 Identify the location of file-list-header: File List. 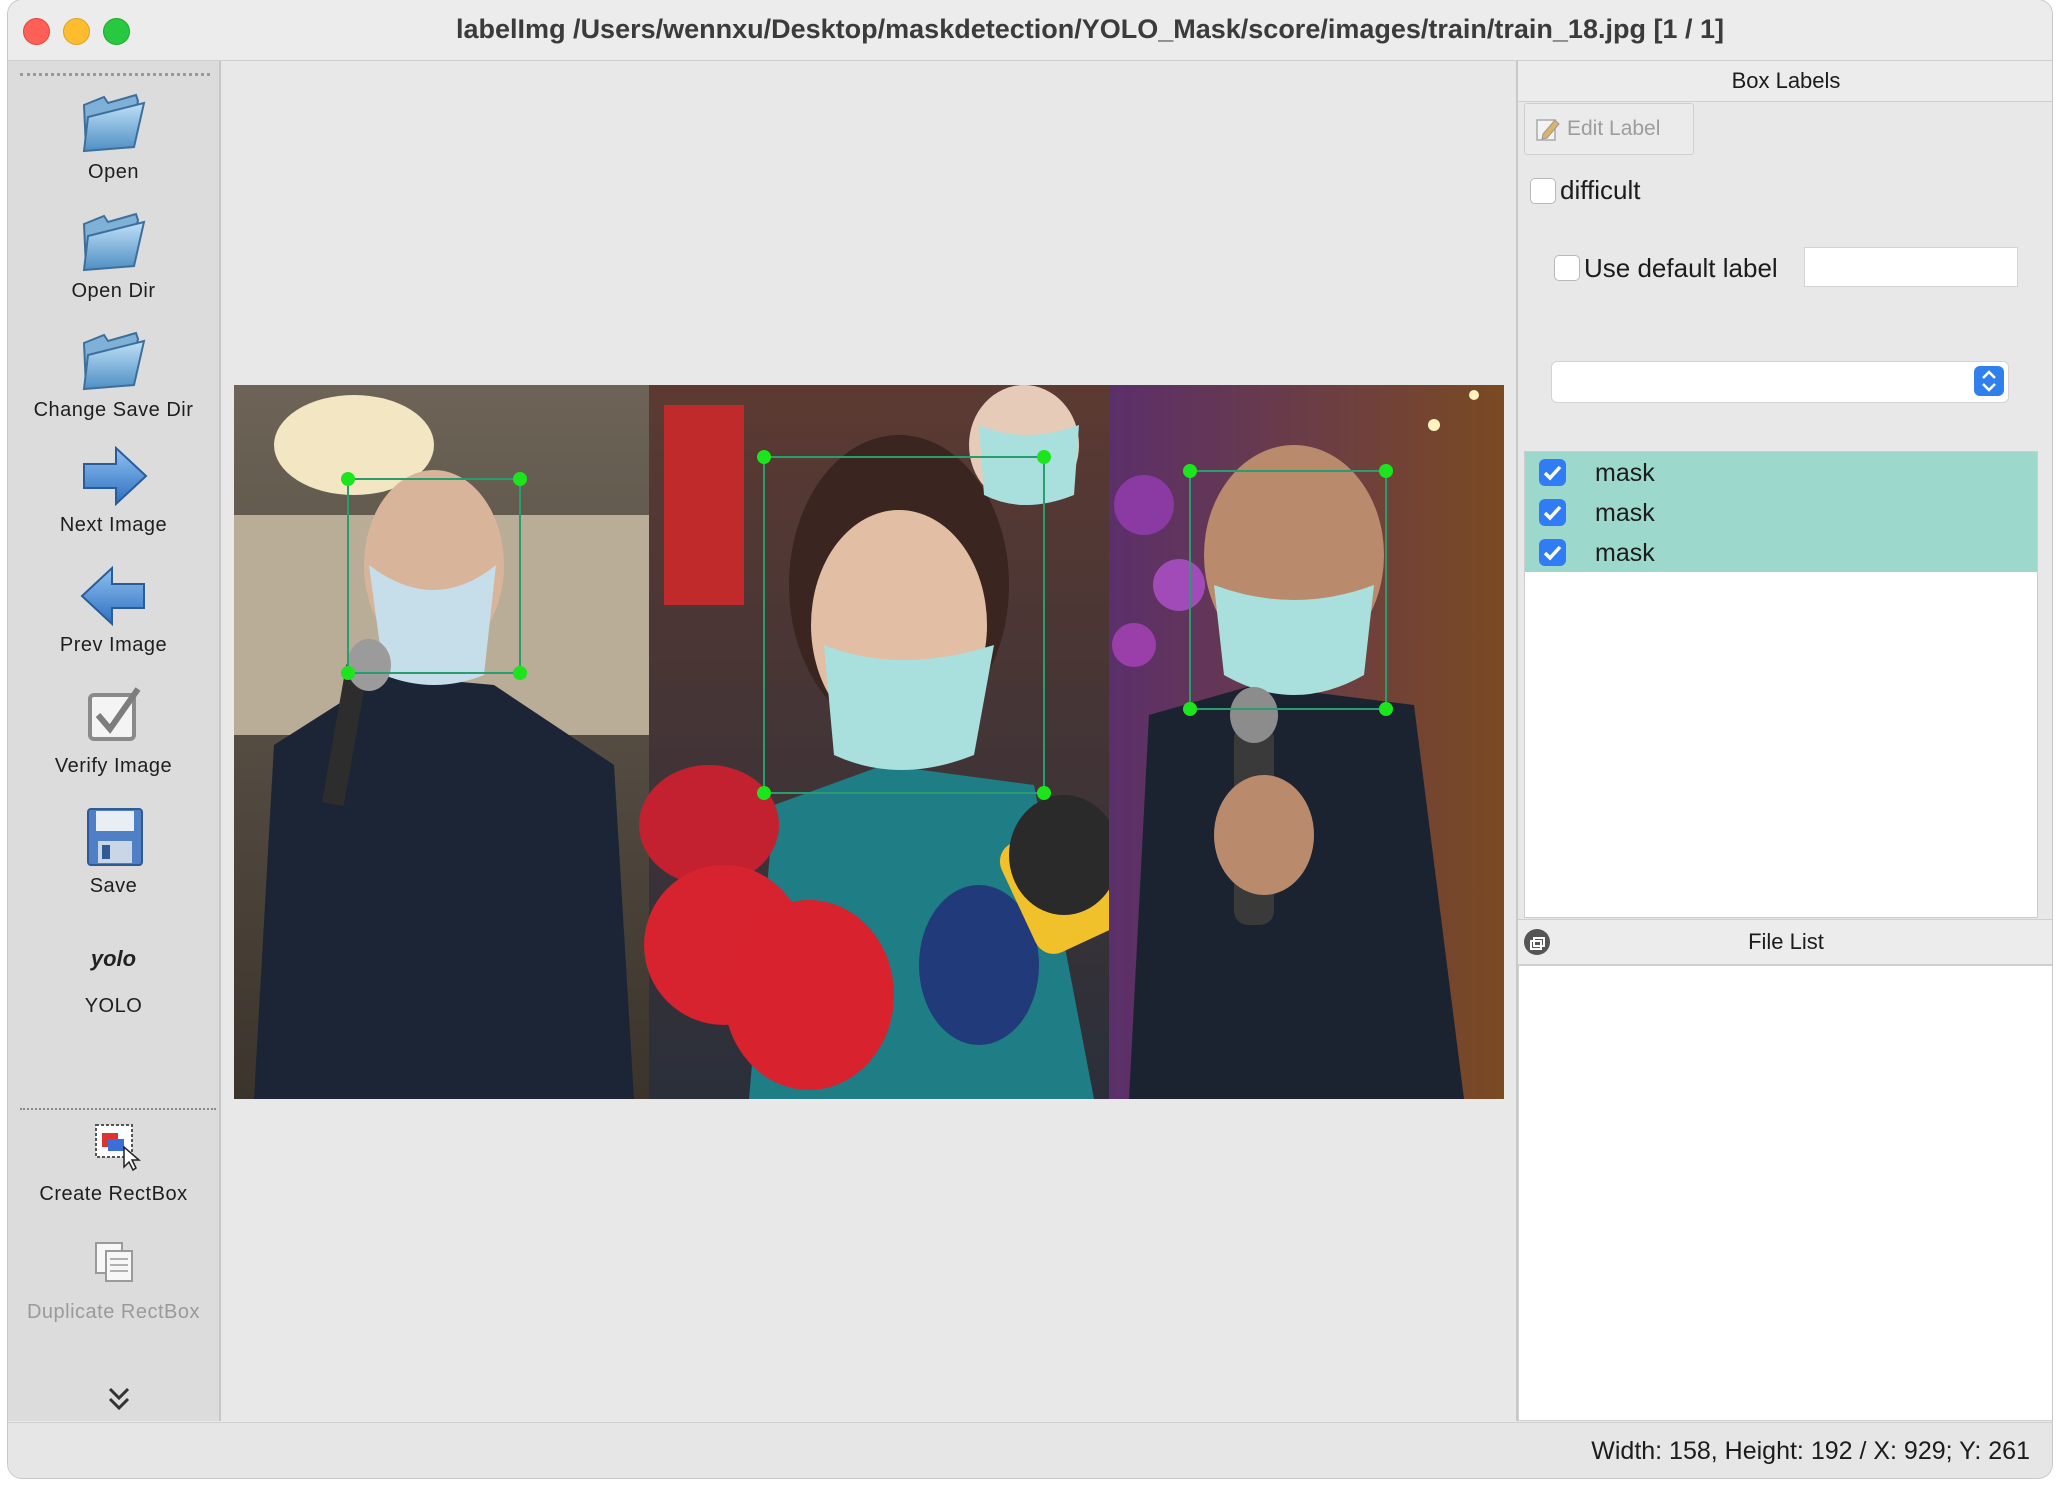
(1785, 942).